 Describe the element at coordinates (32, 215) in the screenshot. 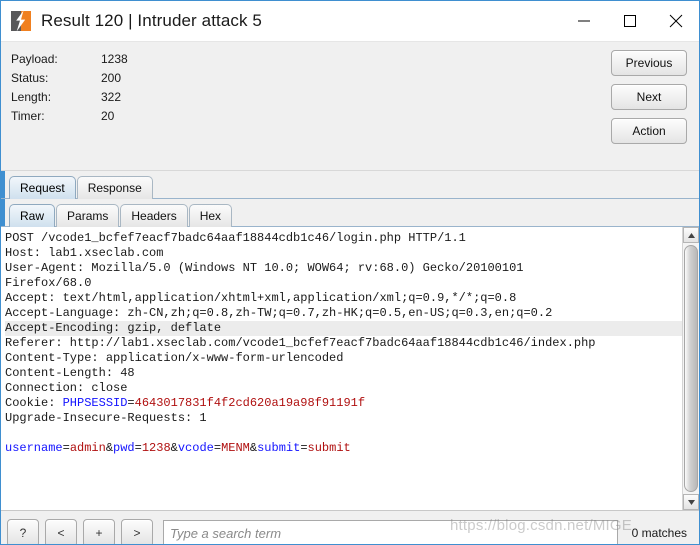

I see `tab-raw: Raw` at that location.